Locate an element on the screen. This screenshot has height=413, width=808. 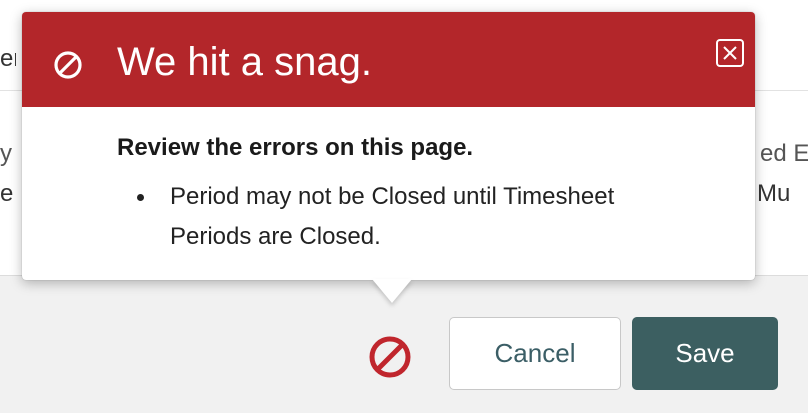
bullet is located at coordinates (140, 197).